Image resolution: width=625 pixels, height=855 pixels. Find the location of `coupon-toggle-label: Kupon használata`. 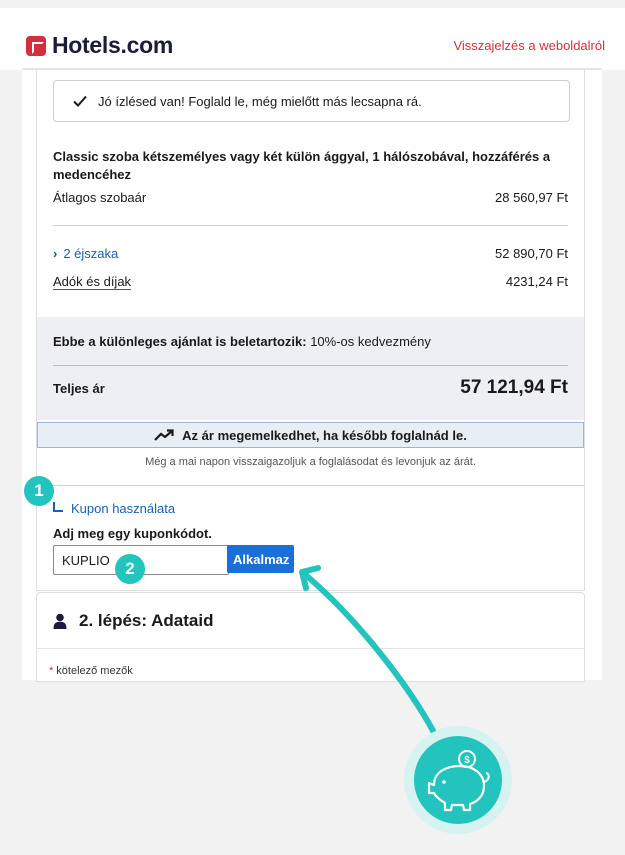

coupon-toggle-label: Kupon használata is located at coordinates (123, 508).